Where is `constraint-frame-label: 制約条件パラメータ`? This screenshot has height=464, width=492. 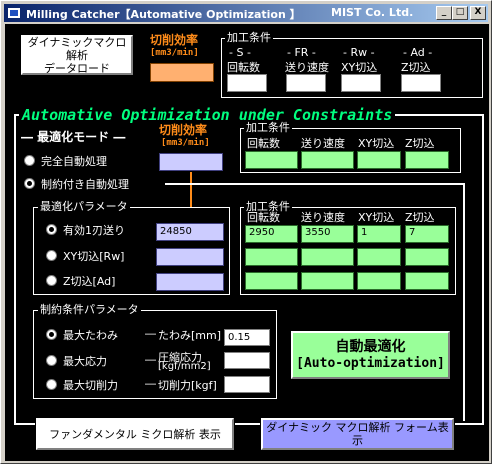 constraint-frame-label: 制約条件パラメータ is located at coordinates (89, 309).